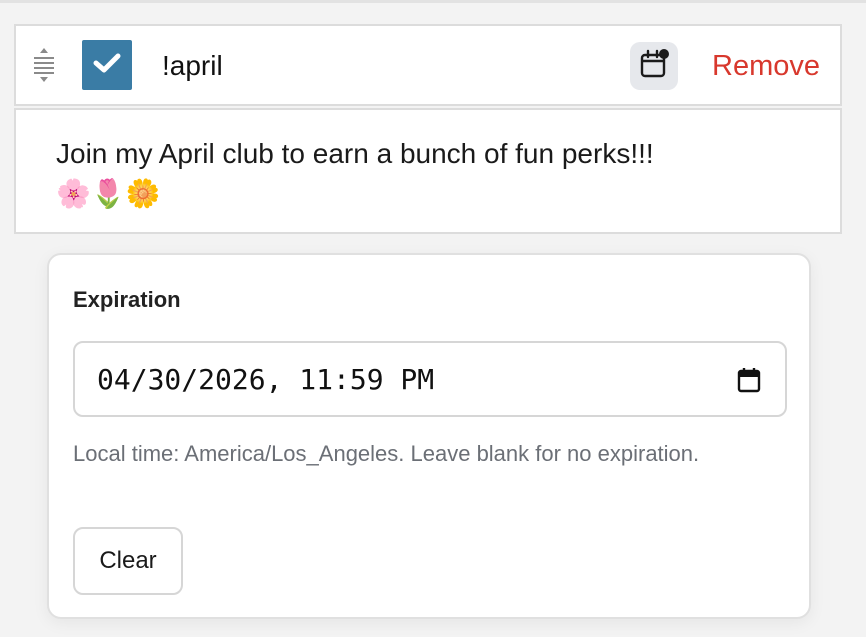 This screenshot has height=637, width=866. I want to click on expiration-calendar-button, so click(654, 66).